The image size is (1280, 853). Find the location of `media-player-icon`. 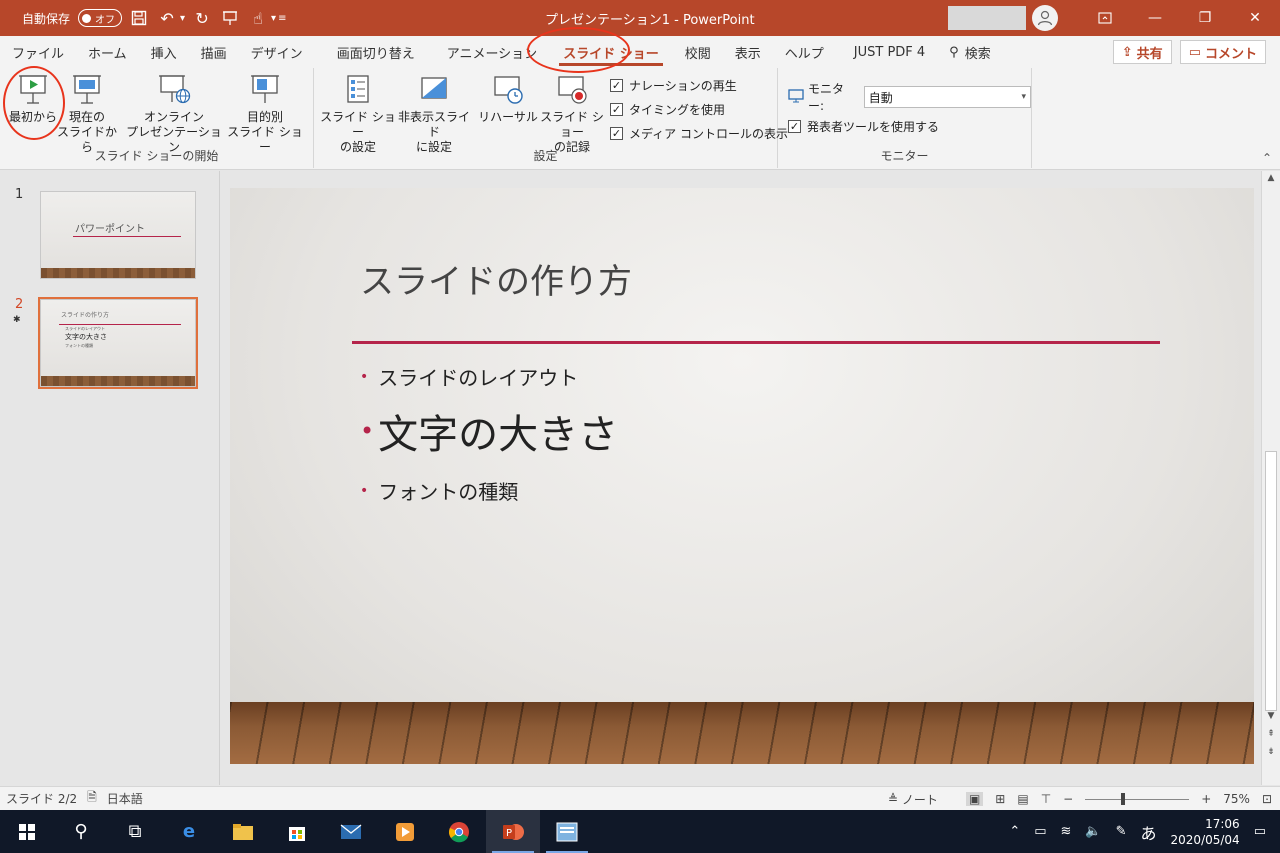

media-player-icon is located at coordinates (405, 831).